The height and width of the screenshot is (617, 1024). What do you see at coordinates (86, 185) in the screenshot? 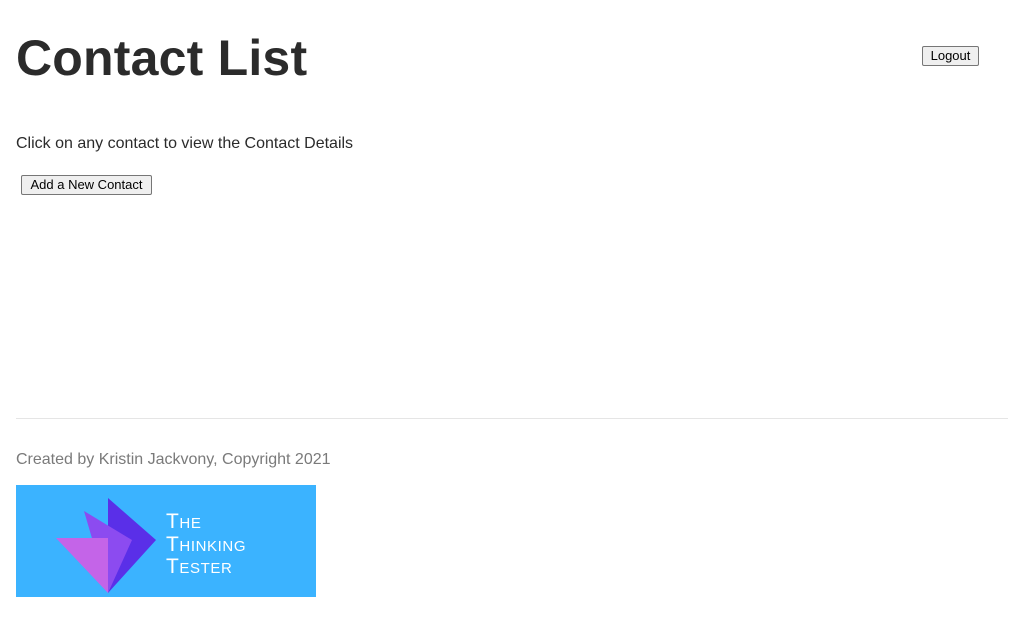
I see `add-contact-button: Add a New Contact` at bounding box center [86, 185].